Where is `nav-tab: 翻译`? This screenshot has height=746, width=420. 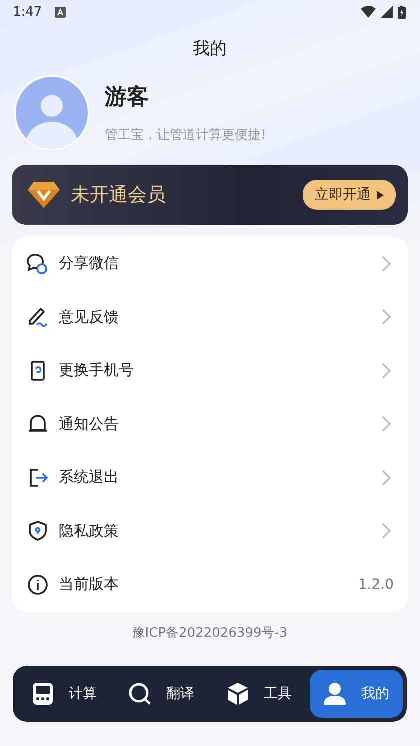 nav-tab: 翻译 is located at coordinates (161, 694).